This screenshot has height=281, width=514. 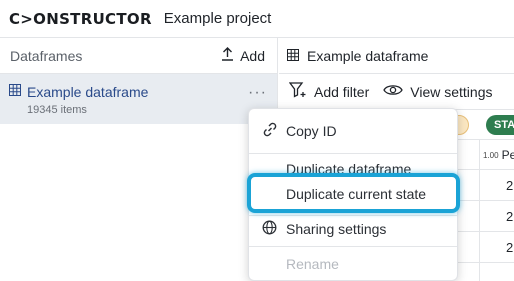 I want to click on sidebar-item-dataframe: Example dataframe 19345 items ···, so click(x=138, y=99).